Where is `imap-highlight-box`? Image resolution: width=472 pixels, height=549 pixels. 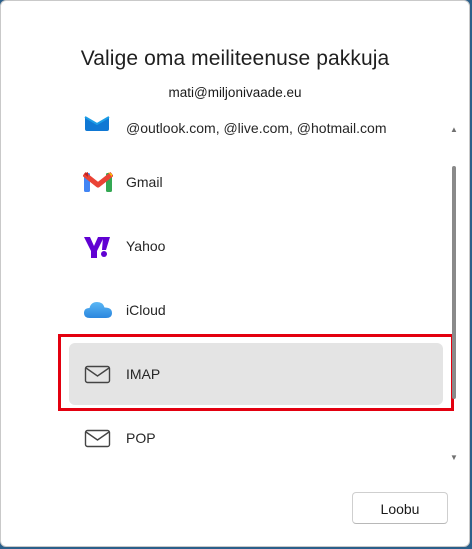 imap-highlight-box is located at coordinates (256, 372).